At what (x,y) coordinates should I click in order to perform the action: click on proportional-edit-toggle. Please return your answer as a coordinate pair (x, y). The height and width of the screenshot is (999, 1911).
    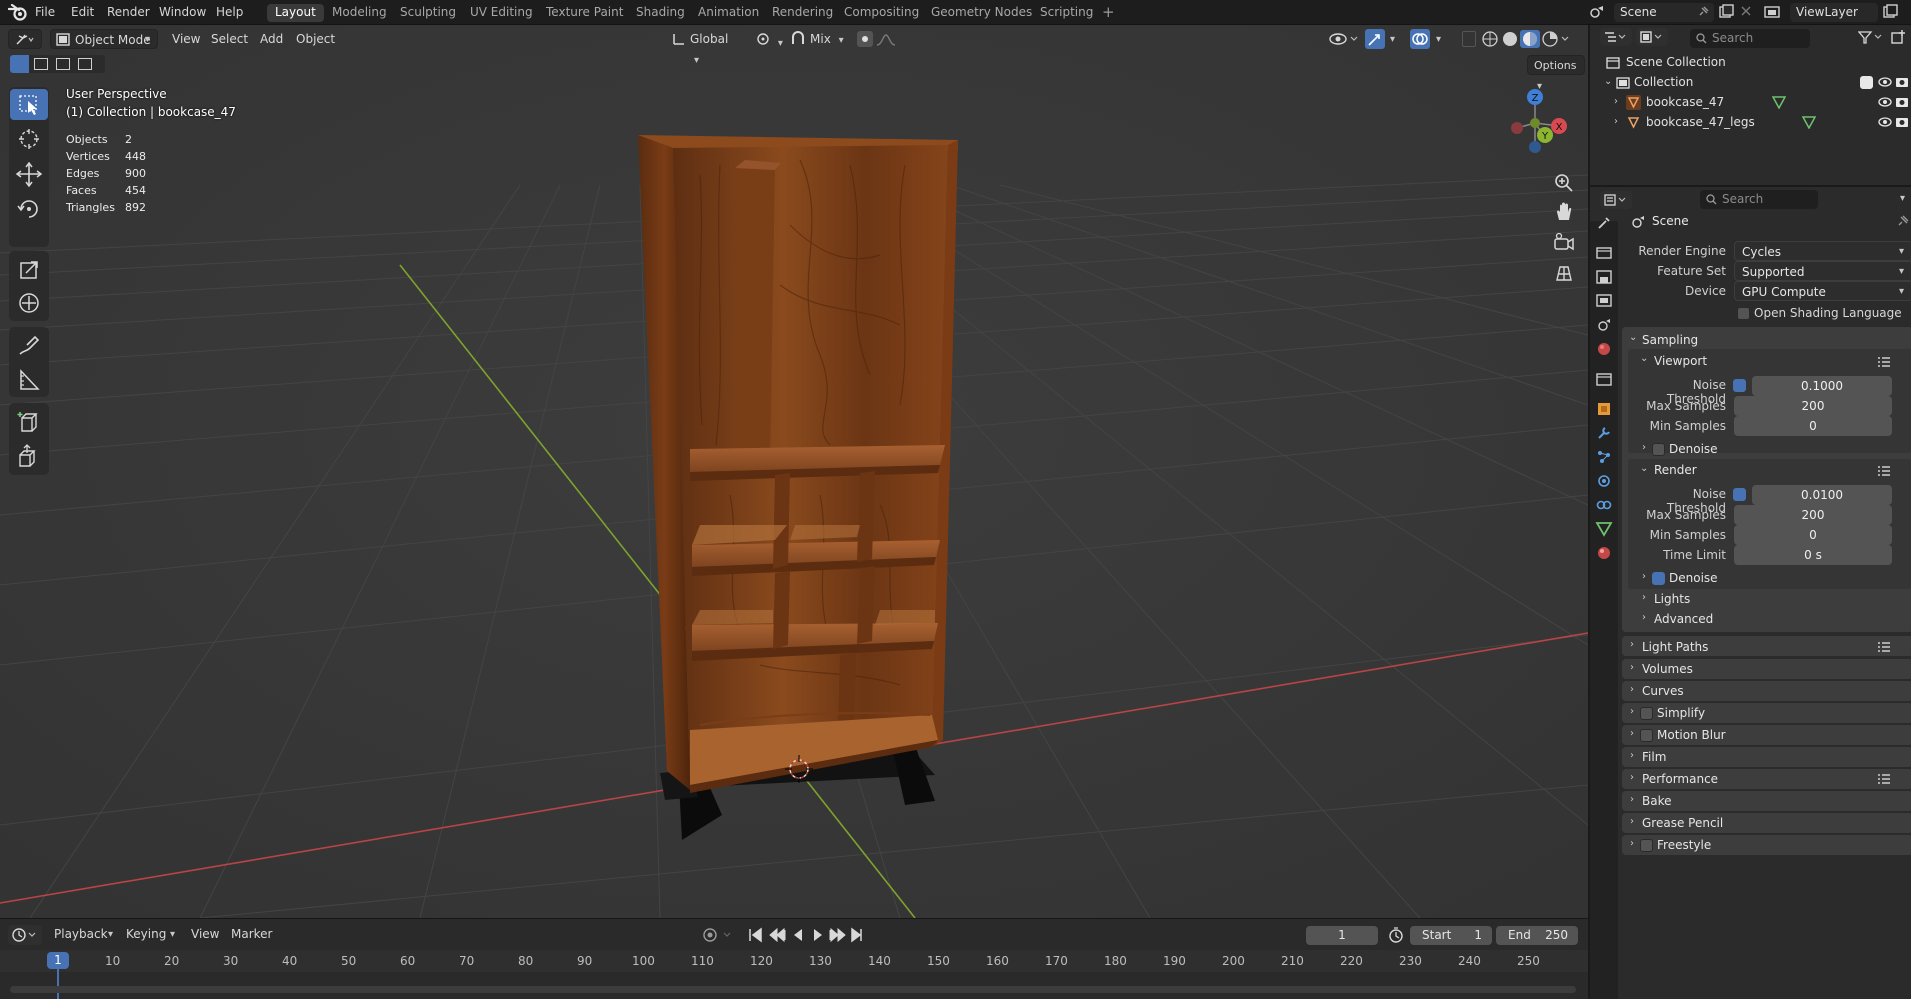
    Looking at the image, I should click on (865, 39).